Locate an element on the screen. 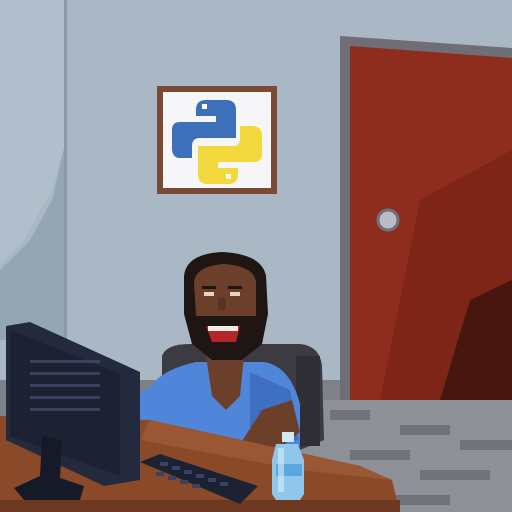  python-logo-eye-yellow is located at coordinates (228, 176).